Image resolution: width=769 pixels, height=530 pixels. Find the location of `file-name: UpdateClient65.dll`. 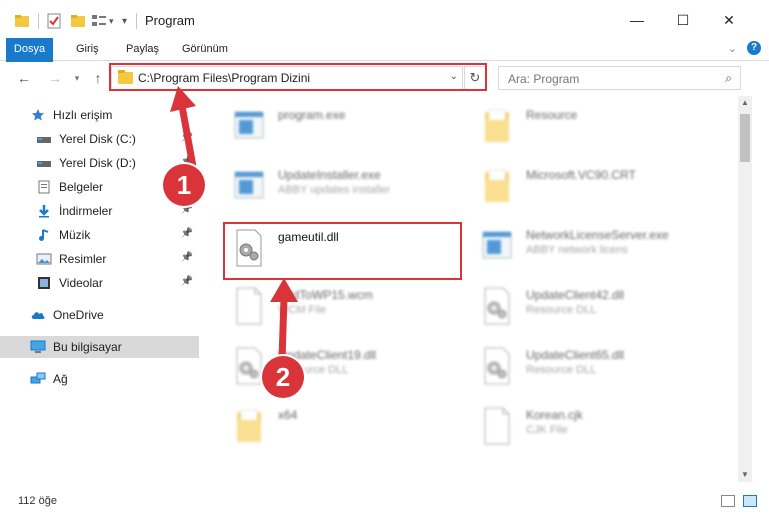

file-name: UpdateClient65.dll is located at coordinates (575, 355).